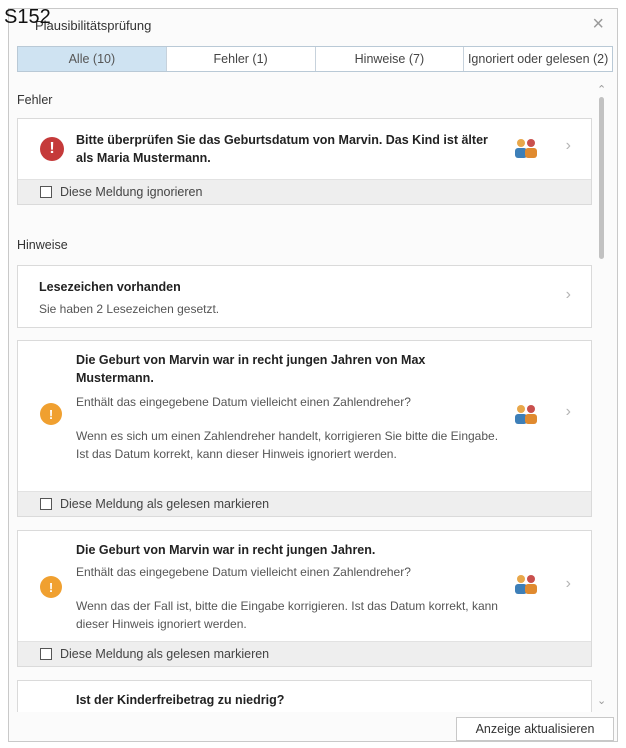 The image size is (626, 748). I want to click on hint-title: Ist der Kinderfreibetrag zu niedrig?, so click(180, 700).